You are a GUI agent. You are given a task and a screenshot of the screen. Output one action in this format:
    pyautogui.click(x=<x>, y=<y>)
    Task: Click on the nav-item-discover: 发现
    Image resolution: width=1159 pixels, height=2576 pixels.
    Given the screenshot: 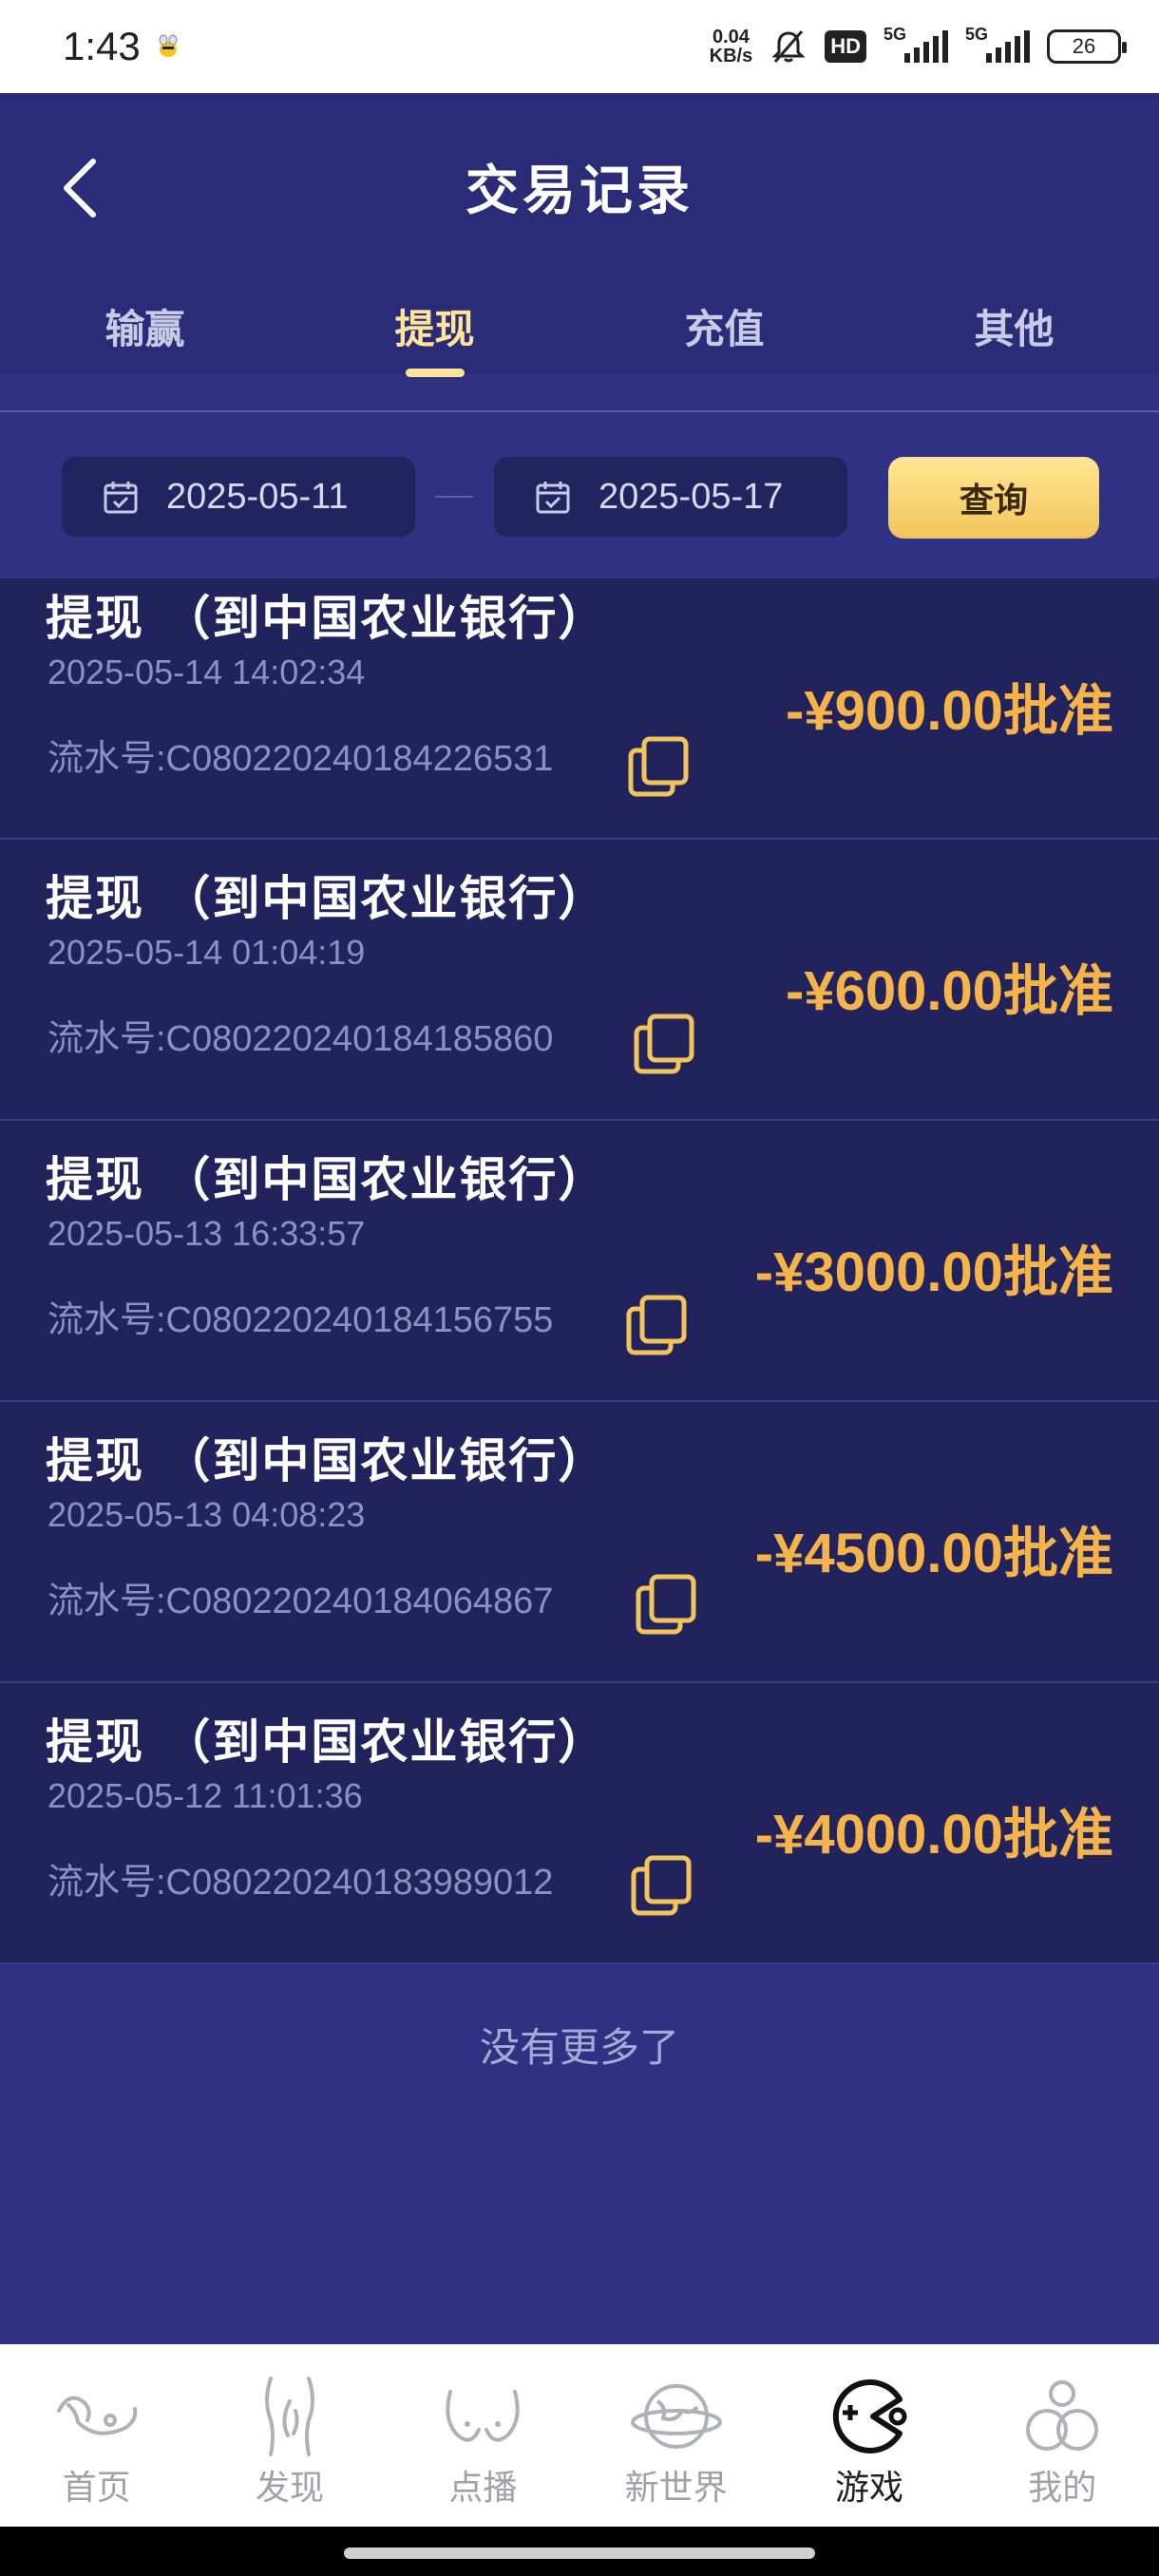 What is the action you would take?
    pyautogui.click(x=289, y=2435)
    